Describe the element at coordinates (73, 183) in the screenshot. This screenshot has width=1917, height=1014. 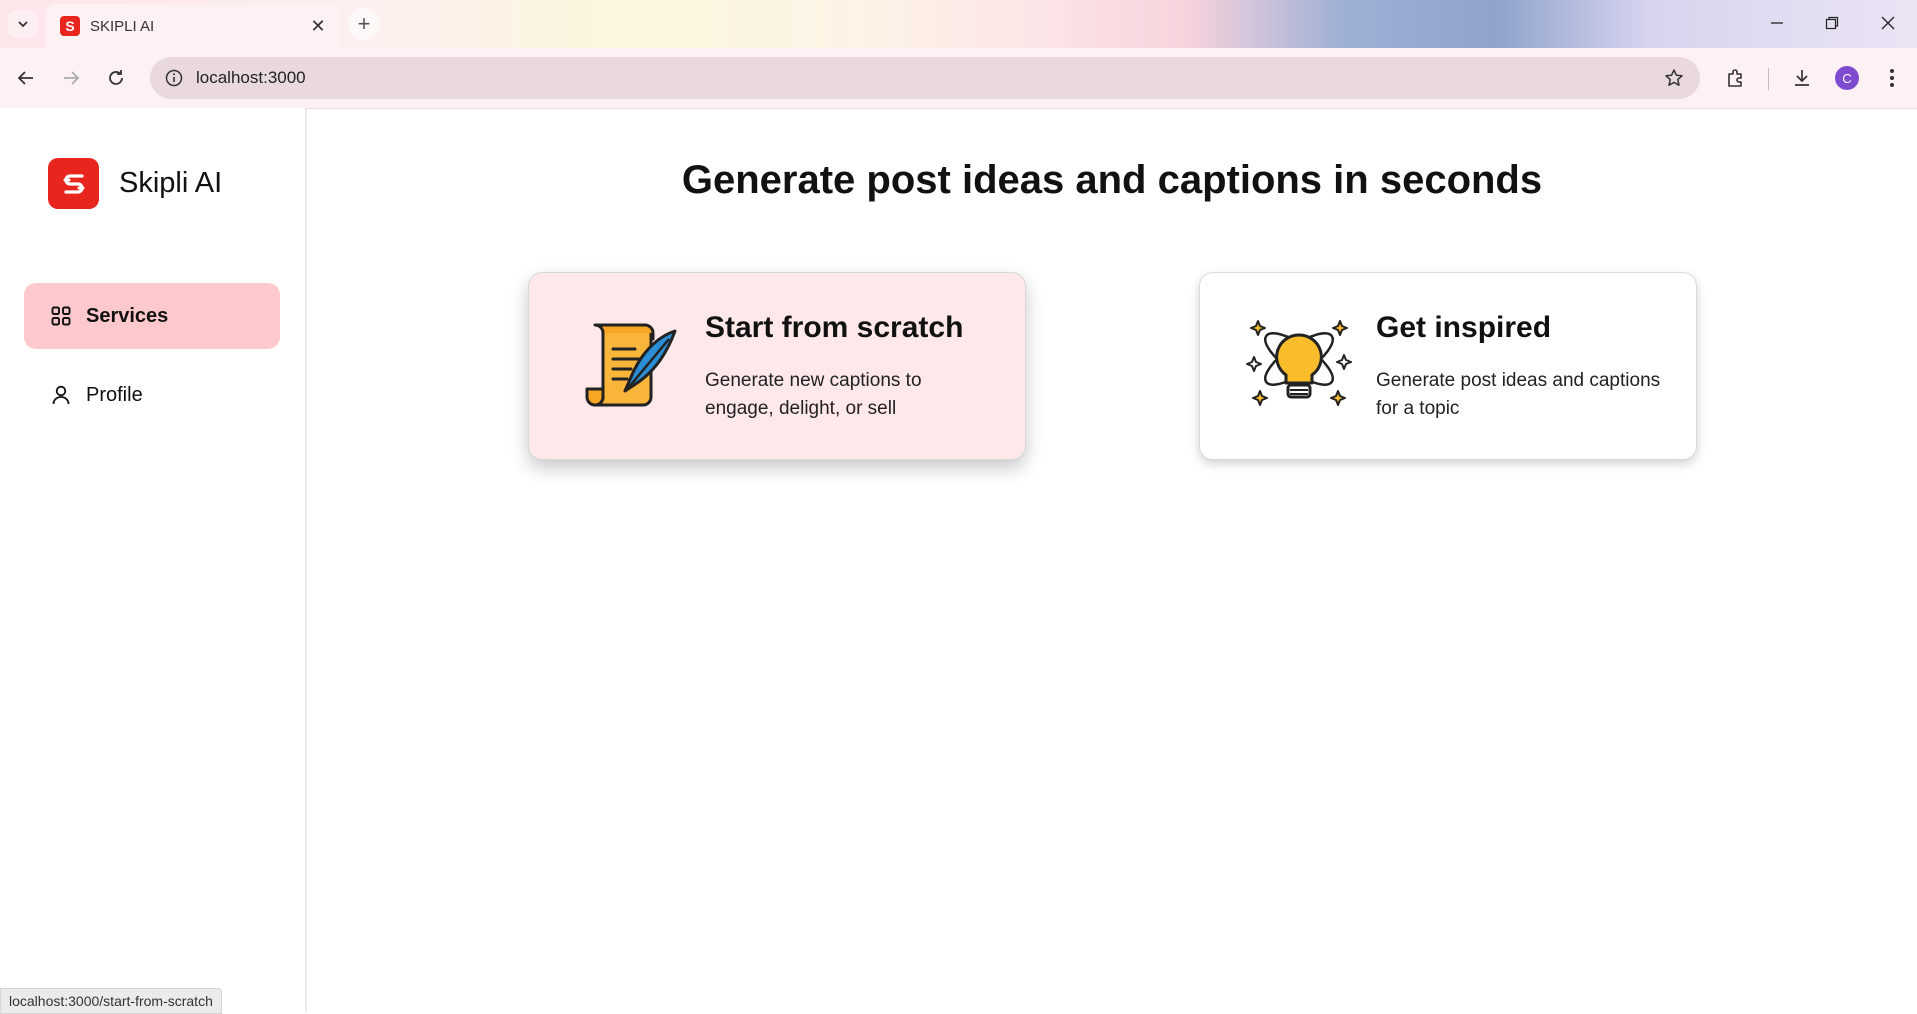
I see `logo-icon` at that location.